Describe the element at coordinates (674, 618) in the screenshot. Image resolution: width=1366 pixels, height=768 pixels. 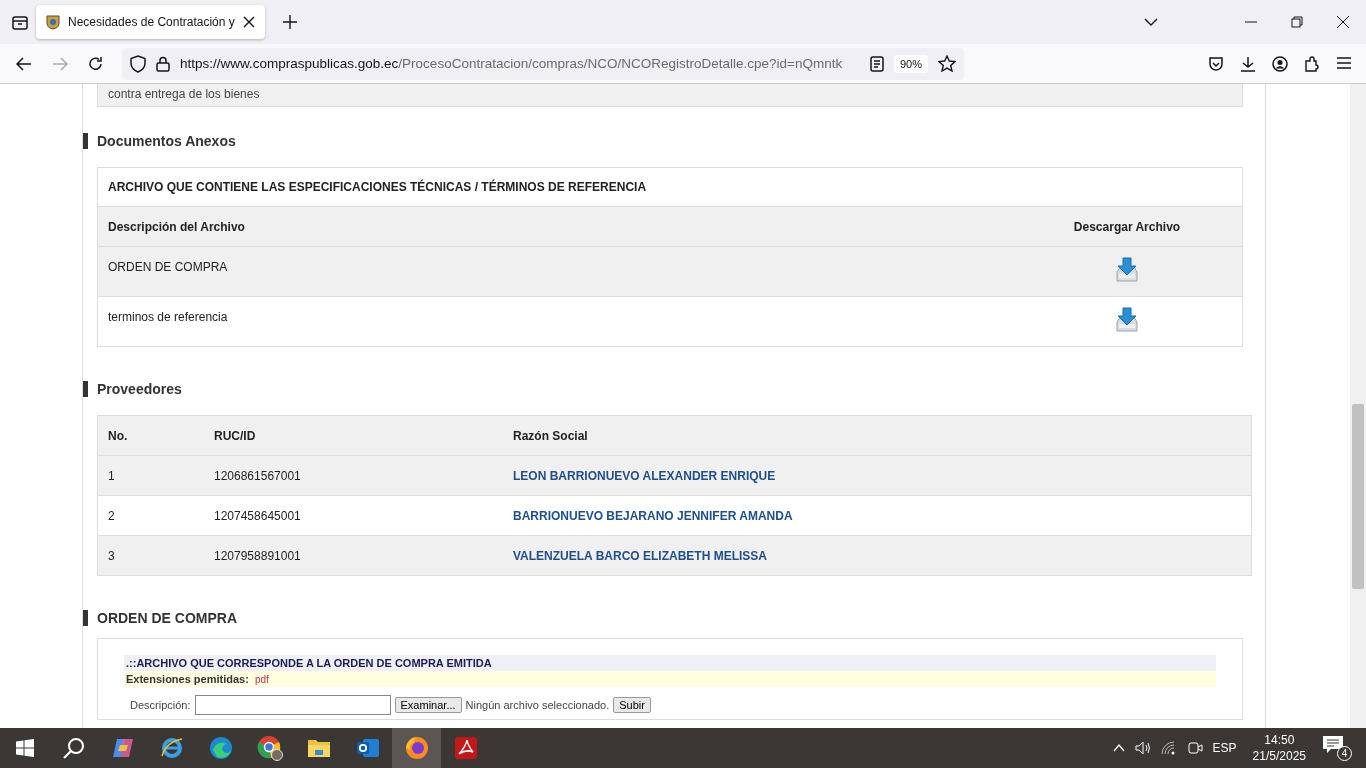
I see `section-heading: ORDEN DE COMPRA` at that location.